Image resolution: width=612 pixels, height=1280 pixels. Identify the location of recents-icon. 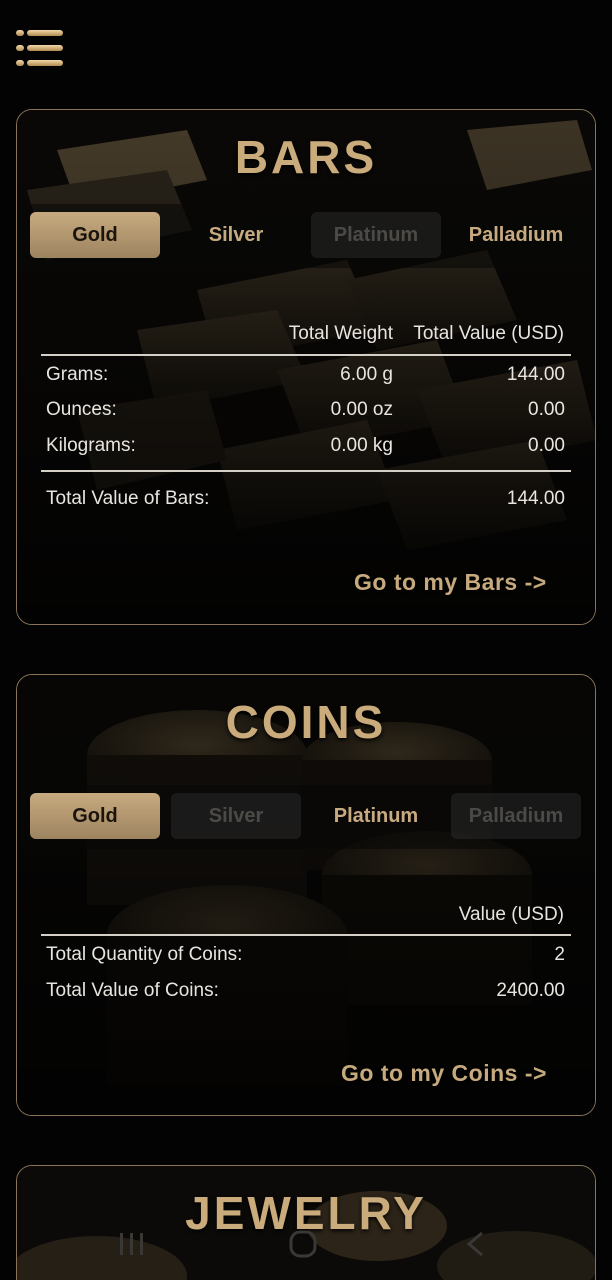
(132, 1244).